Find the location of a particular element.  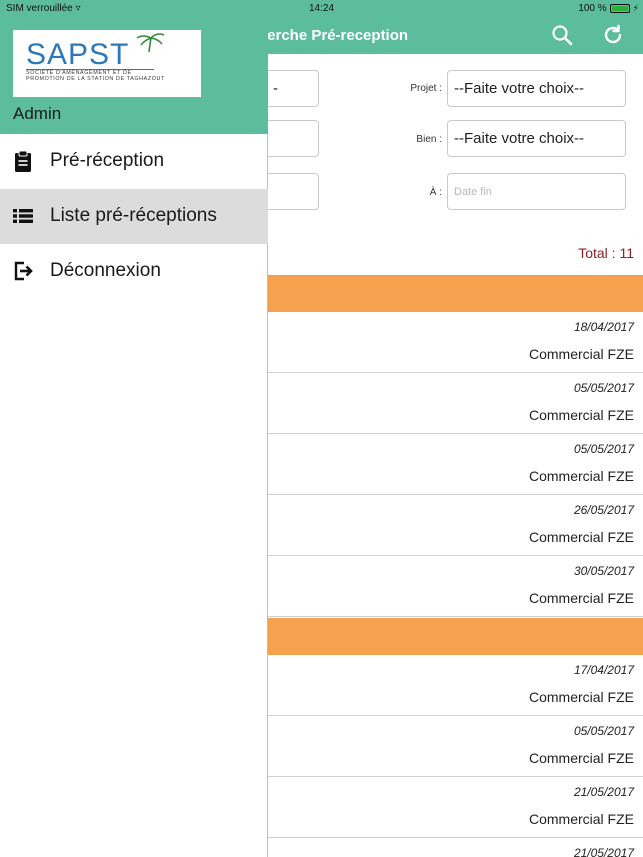

projet-select-value: --Faite votre choix-- is located at coordinates (519, 88).